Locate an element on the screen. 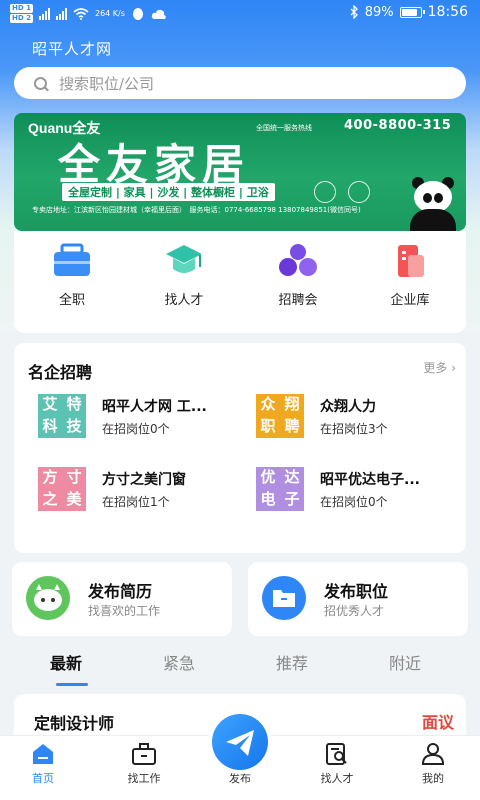 The width and height of the screenshot is (480, 800). action-title: 发布职位 is located at coordinates (356, 591).